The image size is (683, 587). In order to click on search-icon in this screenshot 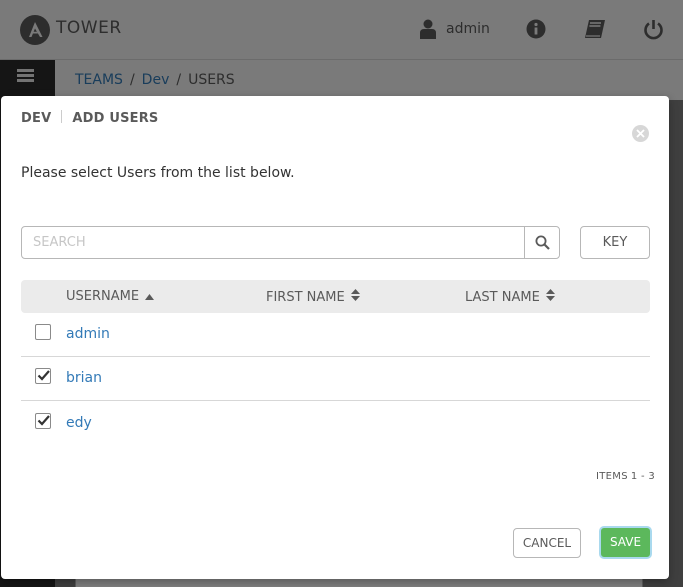, I will do `click(542, 242)`.